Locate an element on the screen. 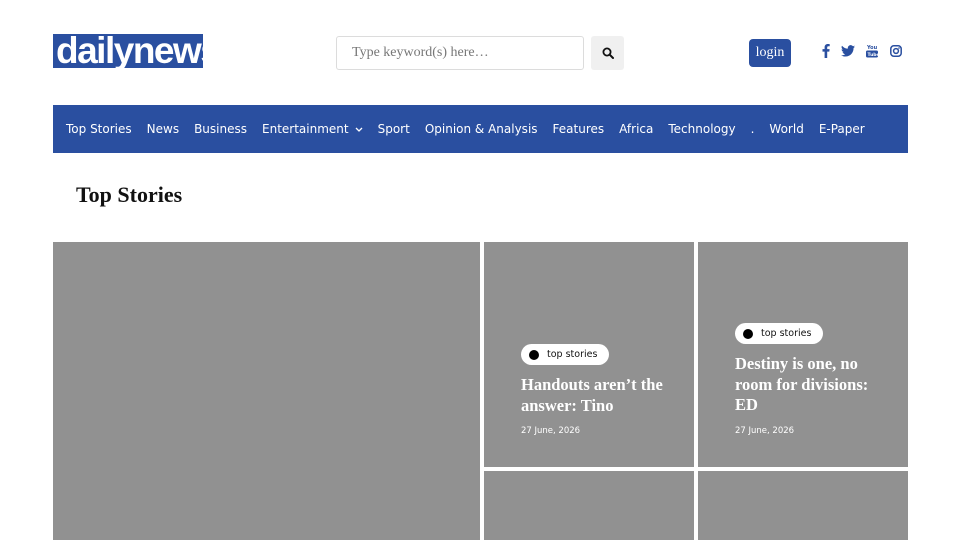 The width and height of the screenshot is (960, 540). nav-item-features: Features is located at coordinates (579, 129).